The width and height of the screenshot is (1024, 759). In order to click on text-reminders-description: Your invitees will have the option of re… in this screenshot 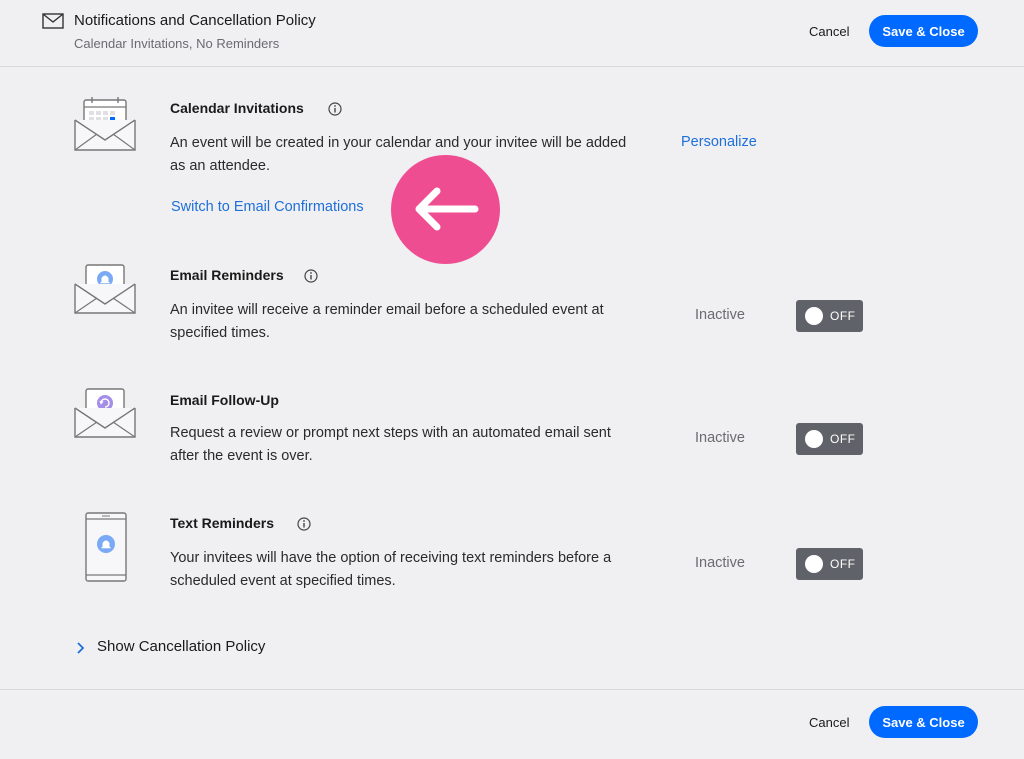, I will do `click(391, 569)`.